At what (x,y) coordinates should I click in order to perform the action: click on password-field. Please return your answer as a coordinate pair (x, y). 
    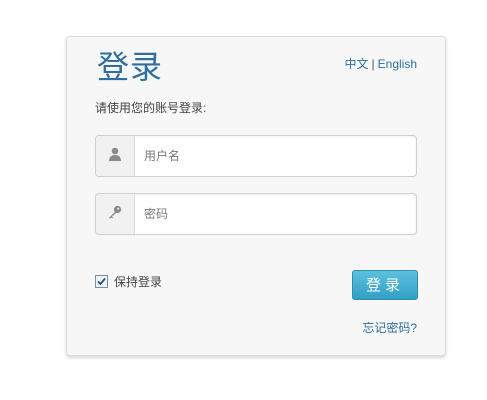
    Looking at the image, I should click on (256, 214).